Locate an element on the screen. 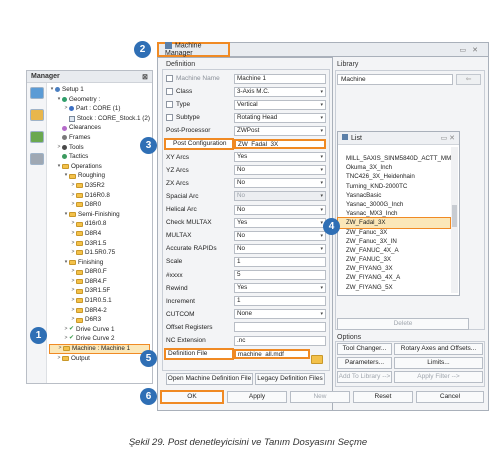 The width and height of the screenshot is (496, 462). library-back-icon: ⇐ is located at coordinates (468, 79).